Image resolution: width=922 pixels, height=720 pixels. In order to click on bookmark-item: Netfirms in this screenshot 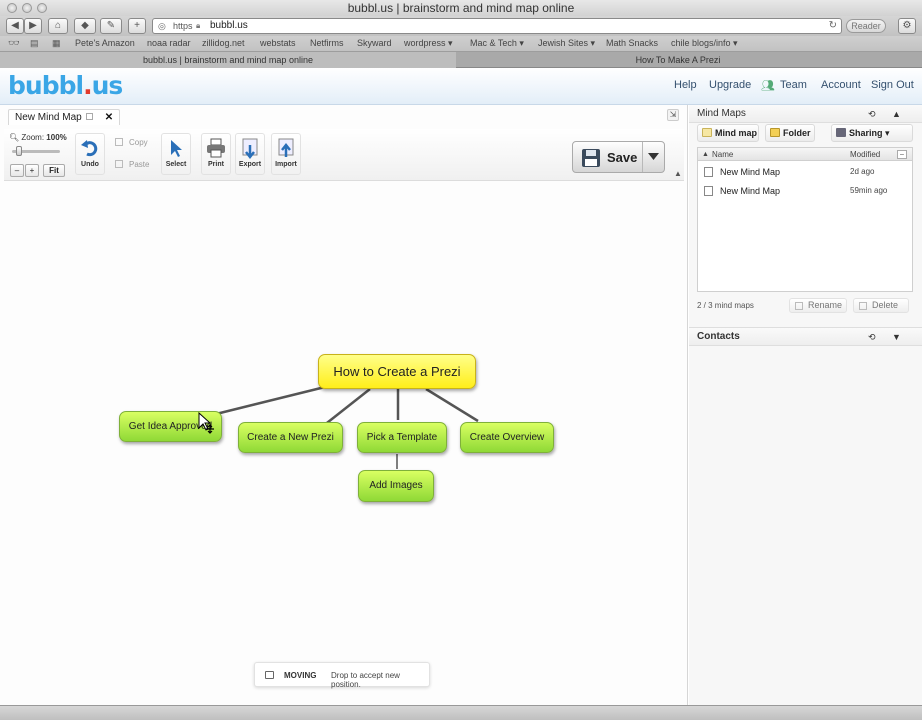, I will do `click(327, 43)`.